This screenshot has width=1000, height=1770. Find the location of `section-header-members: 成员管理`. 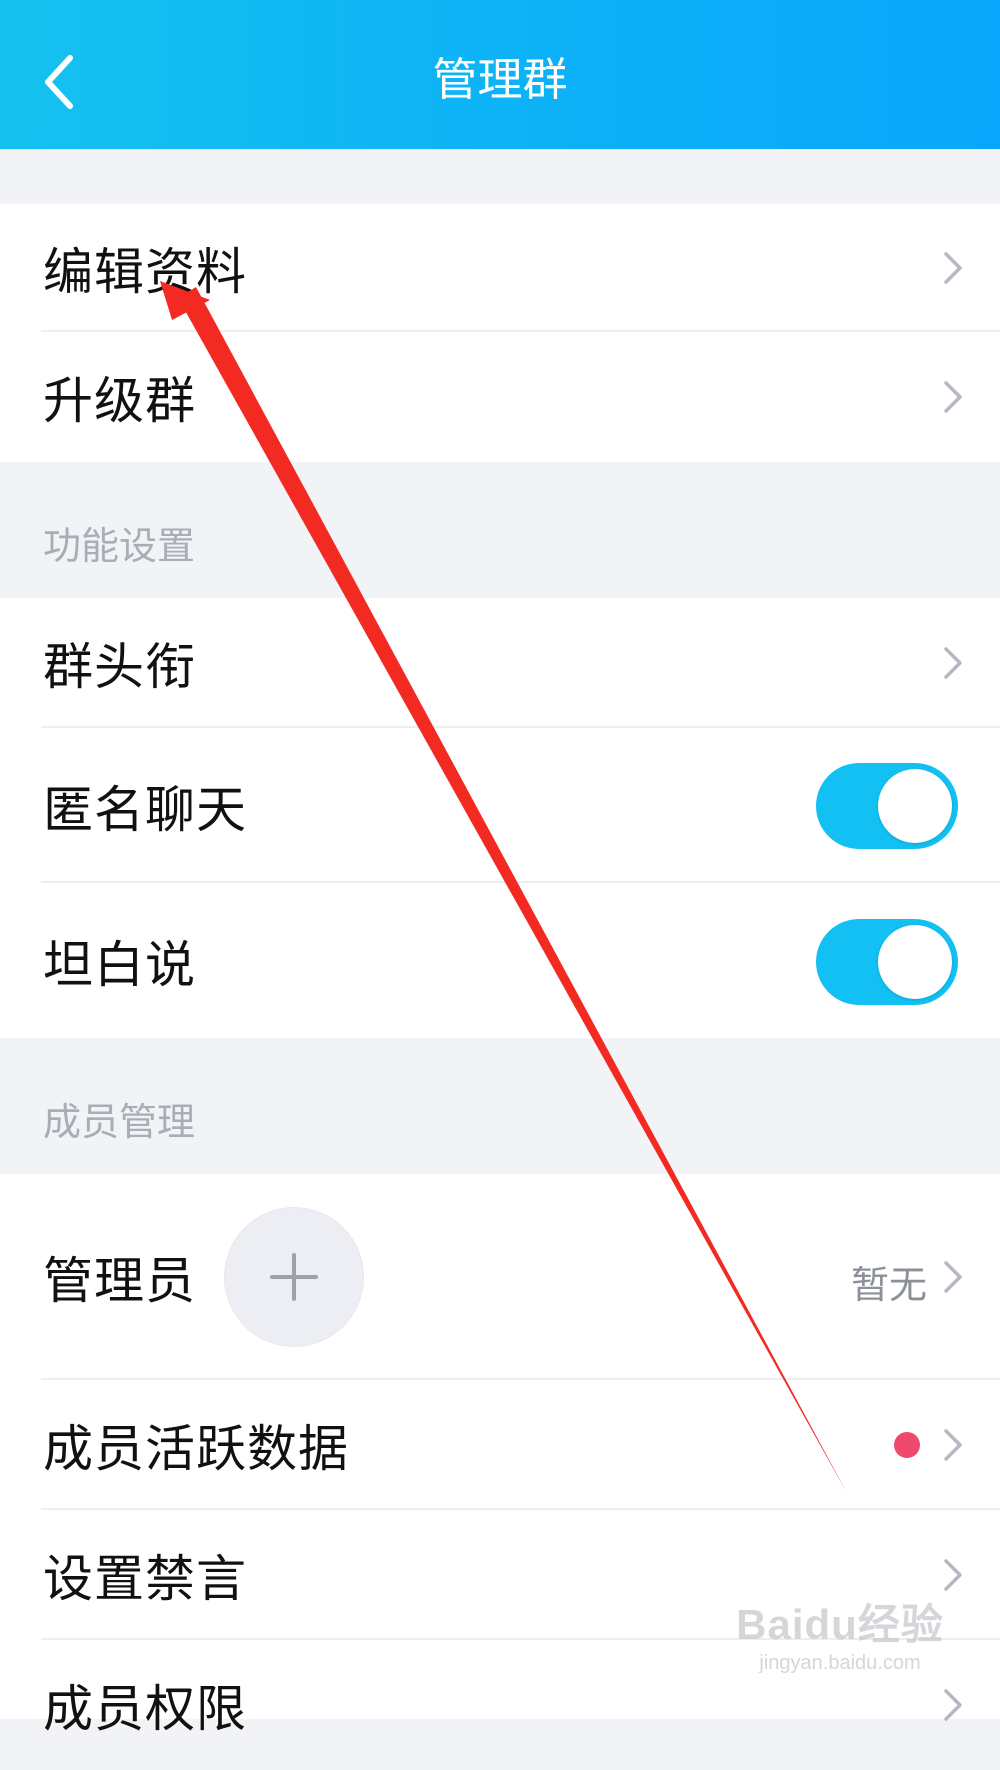

section-header-members: 成员管理 is located at coordinates (500, 1106).